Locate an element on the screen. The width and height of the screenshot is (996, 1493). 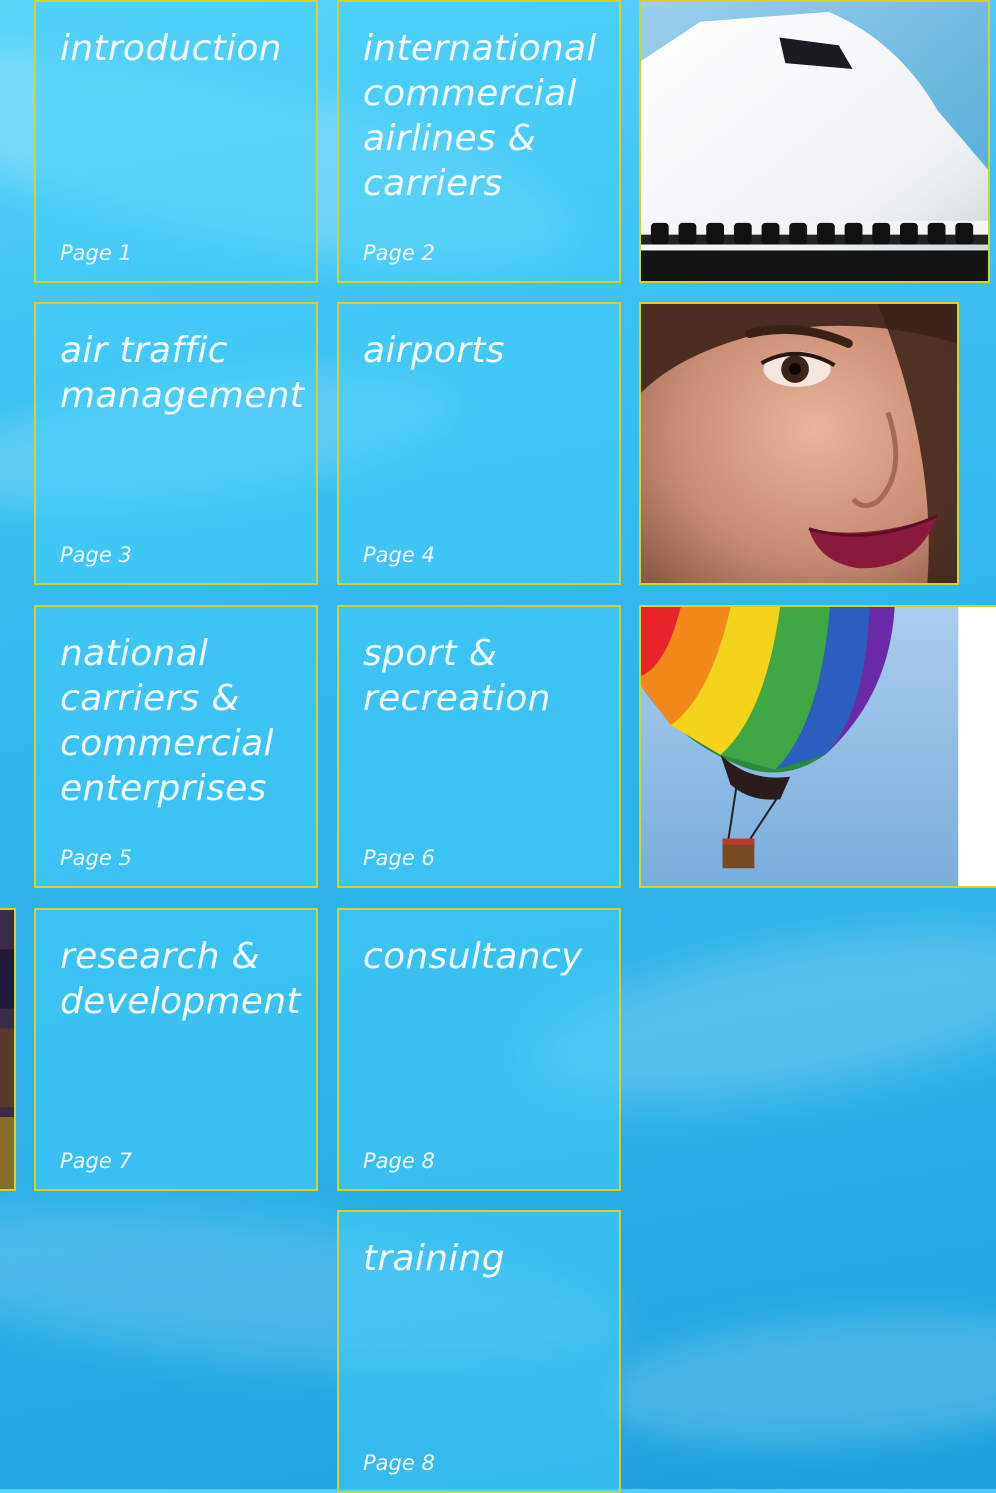
tile-page-number: Page 6 is located at coordinates (399, 858).